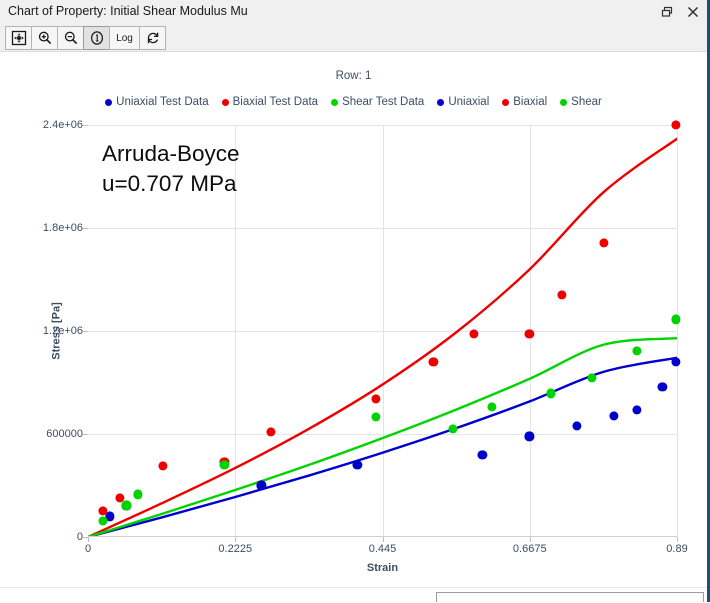  Describe the element at coordinates (353, 76) in the screenshot. I see `row-label: Row: 1` at that location.